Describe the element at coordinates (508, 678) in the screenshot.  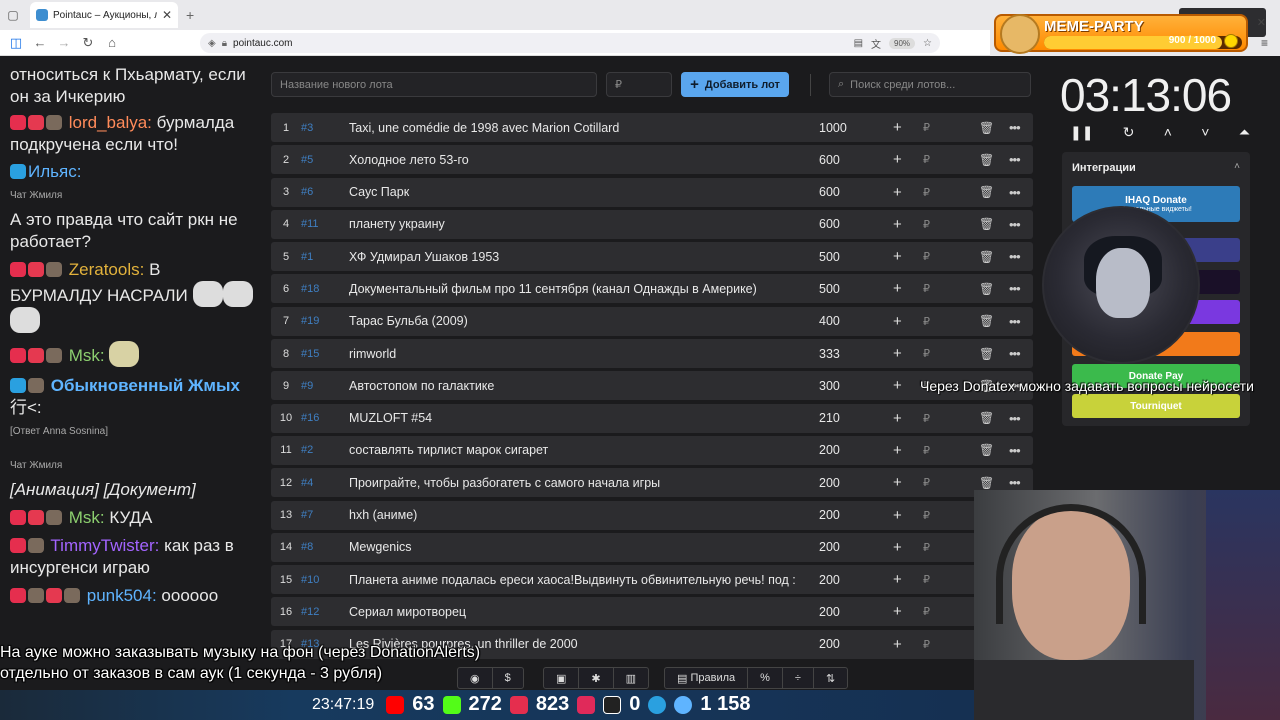
I see `dollar-button: $` at that location.